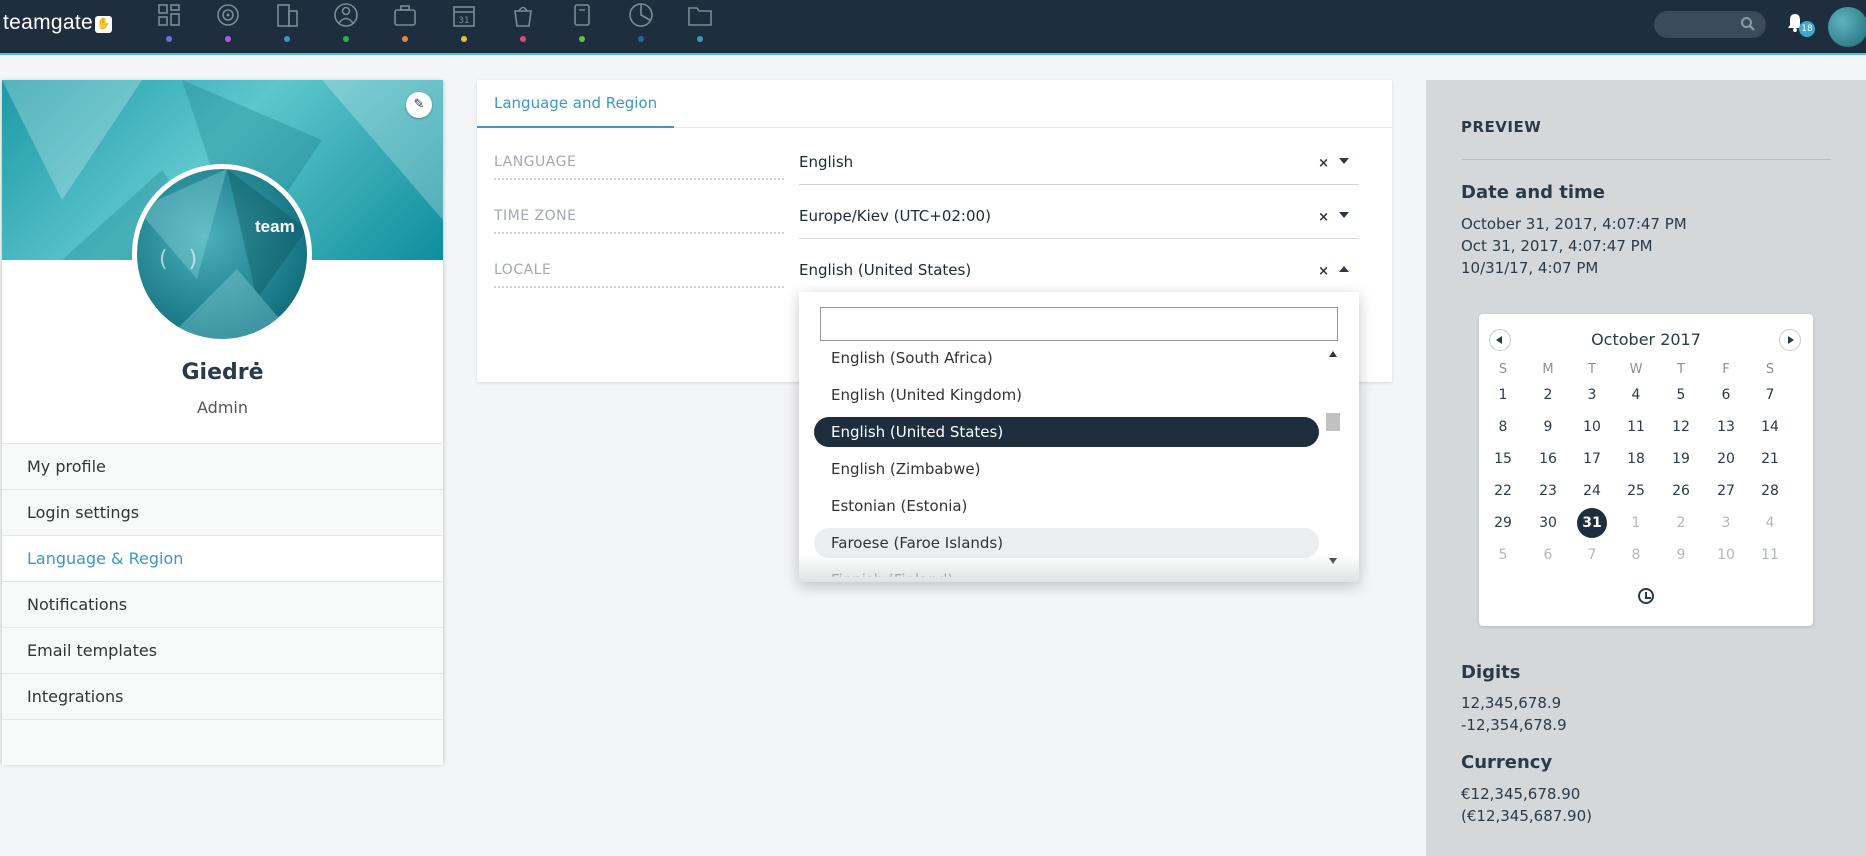 The width and height of the screenshot is (1866, 856). What do you see at coordinates (1681, 491) in the screenshot?
I see `calendar-day: 26` at bounding box center [1681, 491].